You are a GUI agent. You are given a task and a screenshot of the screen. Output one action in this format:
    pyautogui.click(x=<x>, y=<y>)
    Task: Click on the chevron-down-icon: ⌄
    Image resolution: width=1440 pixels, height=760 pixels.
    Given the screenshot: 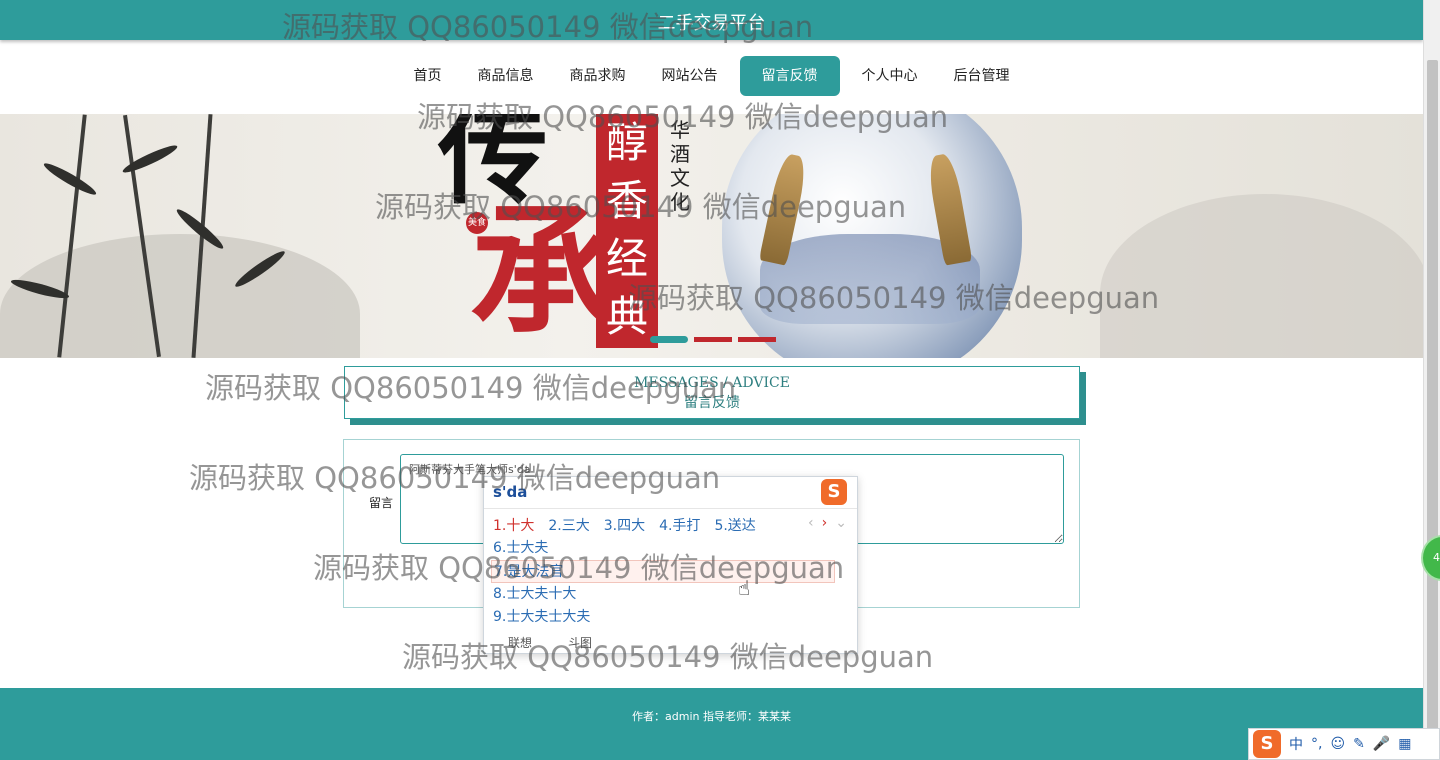 What is the action you would take?
    pyautogui.click(x=841, y=523)
    